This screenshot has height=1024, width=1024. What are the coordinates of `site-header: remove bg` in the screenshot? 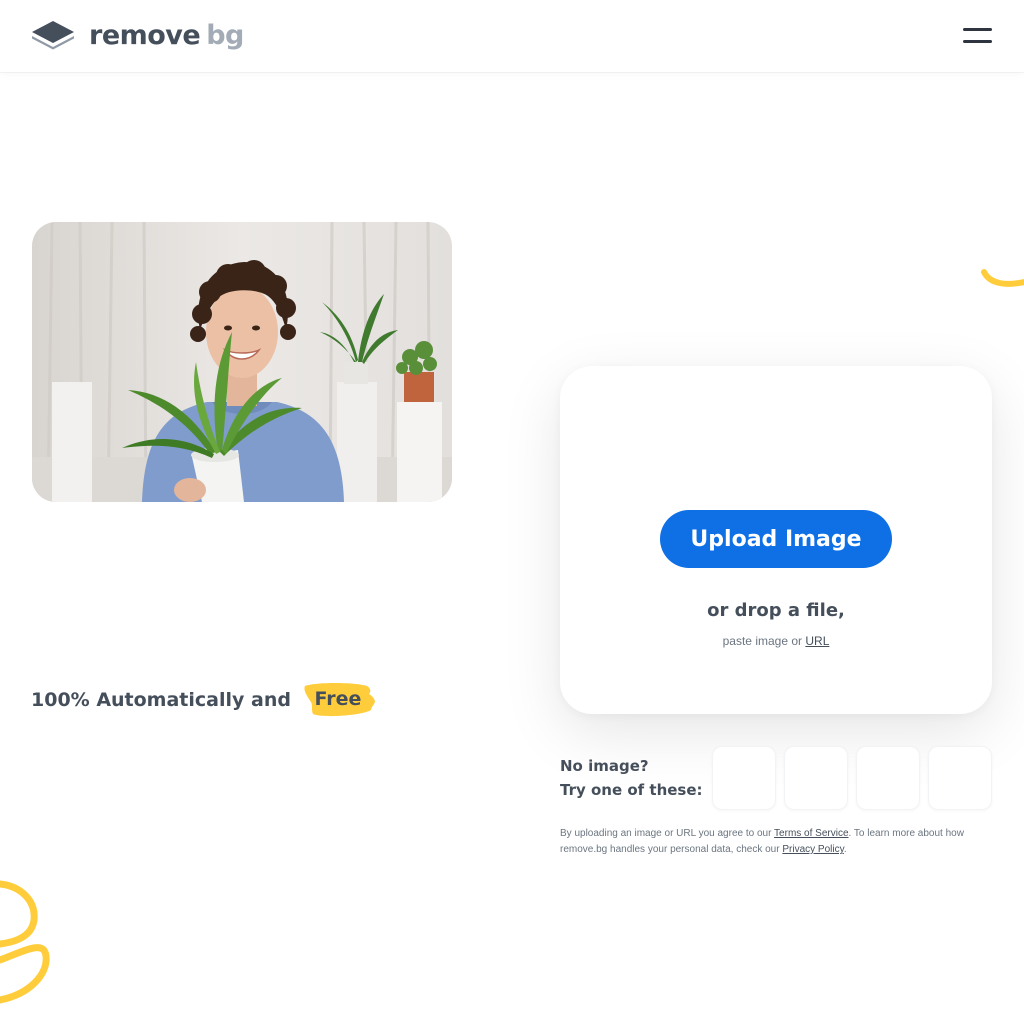 It's located at (512, 36).